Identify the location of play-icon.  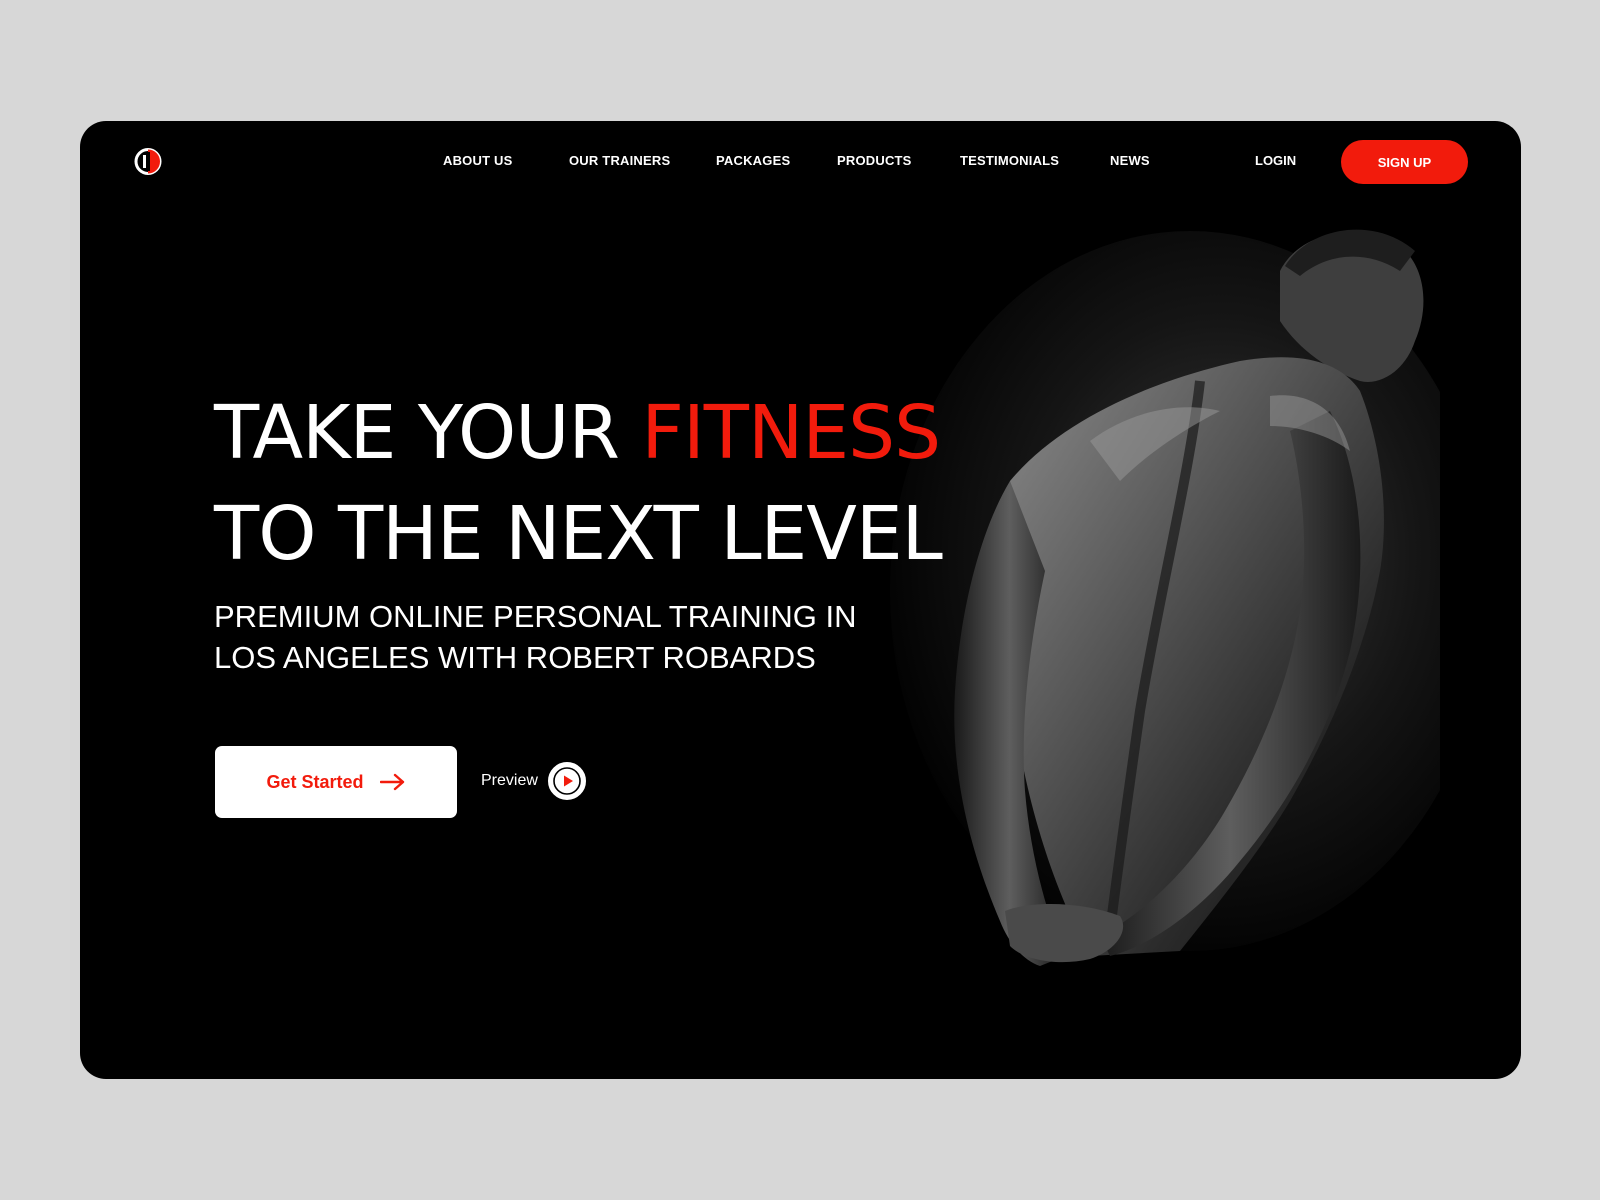
(567, 781).